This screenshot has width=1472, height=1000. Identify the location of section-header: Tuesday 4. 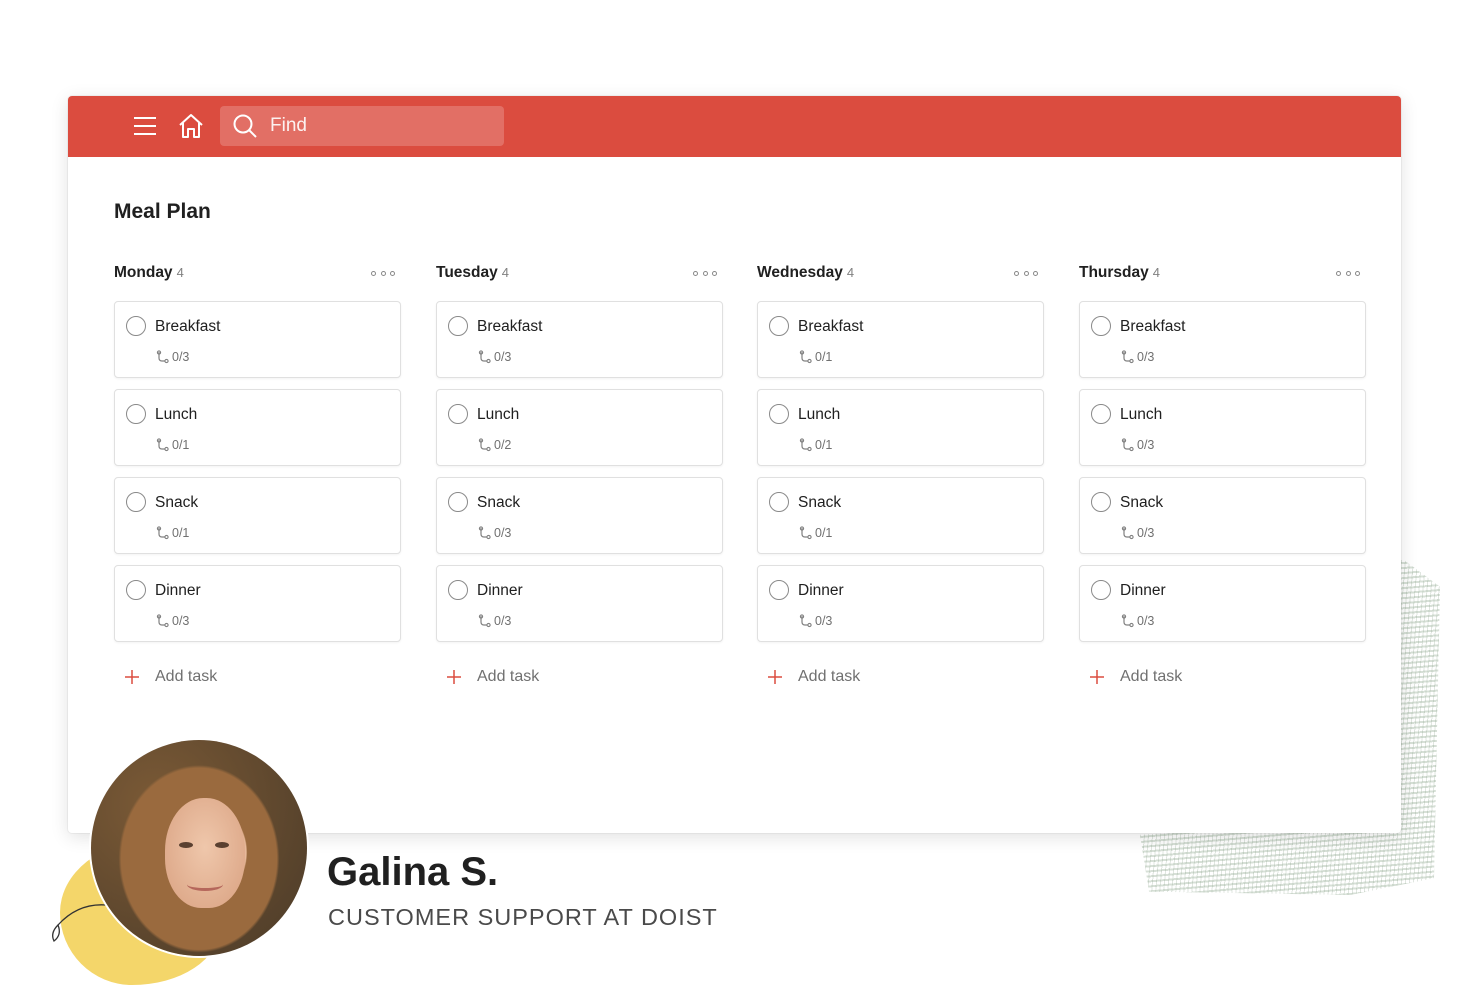
(579, 276).